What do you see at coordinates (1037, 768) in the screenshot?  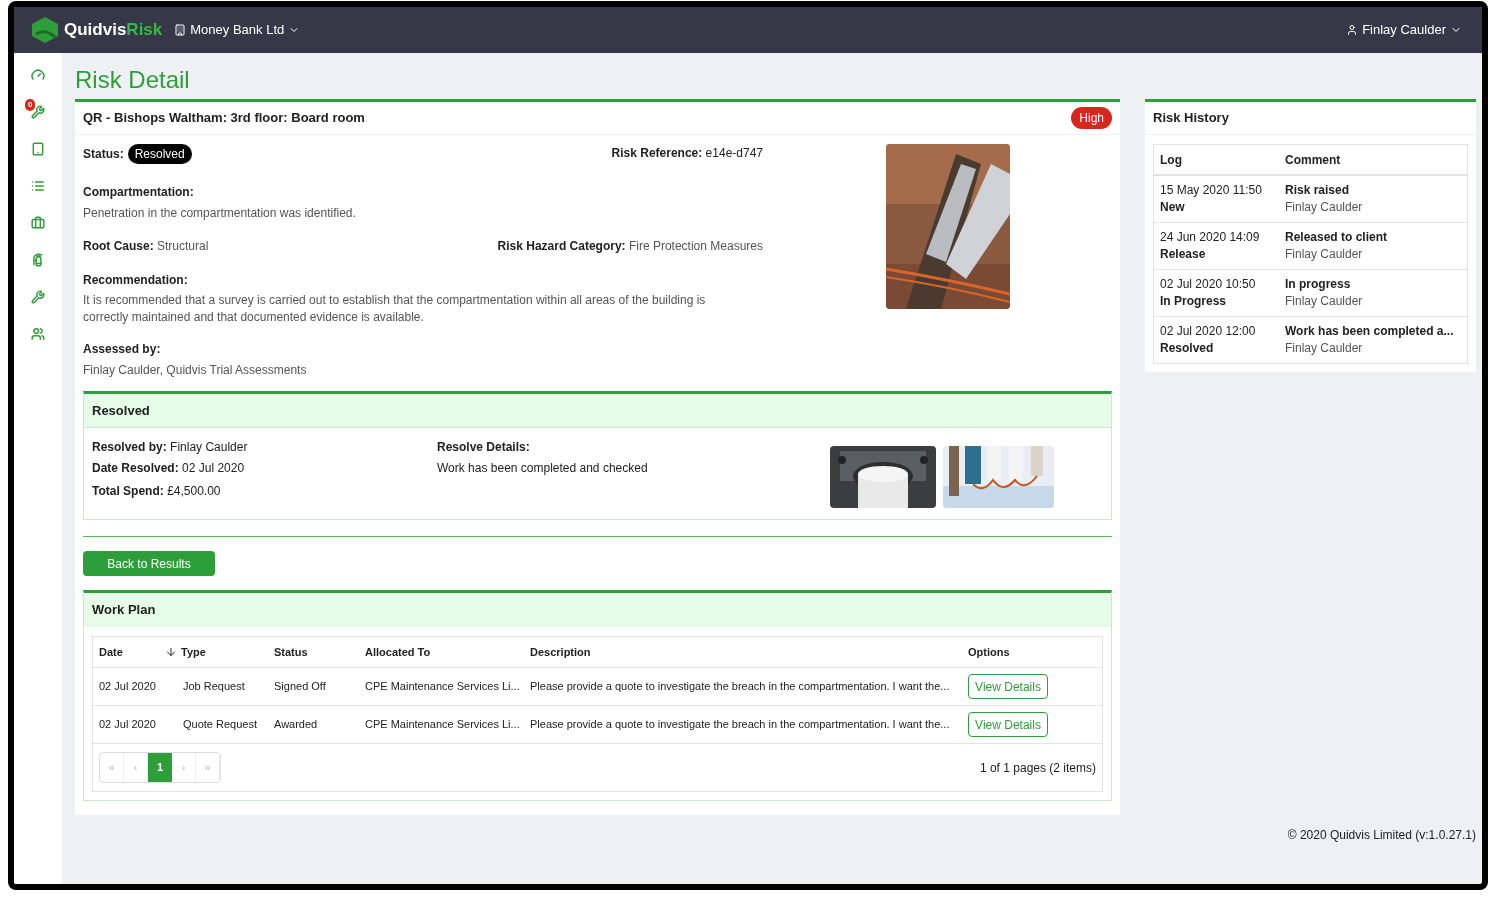 I see `page-info: 1 of 1 pages (2 items)` at bounding box center [1037, 768].